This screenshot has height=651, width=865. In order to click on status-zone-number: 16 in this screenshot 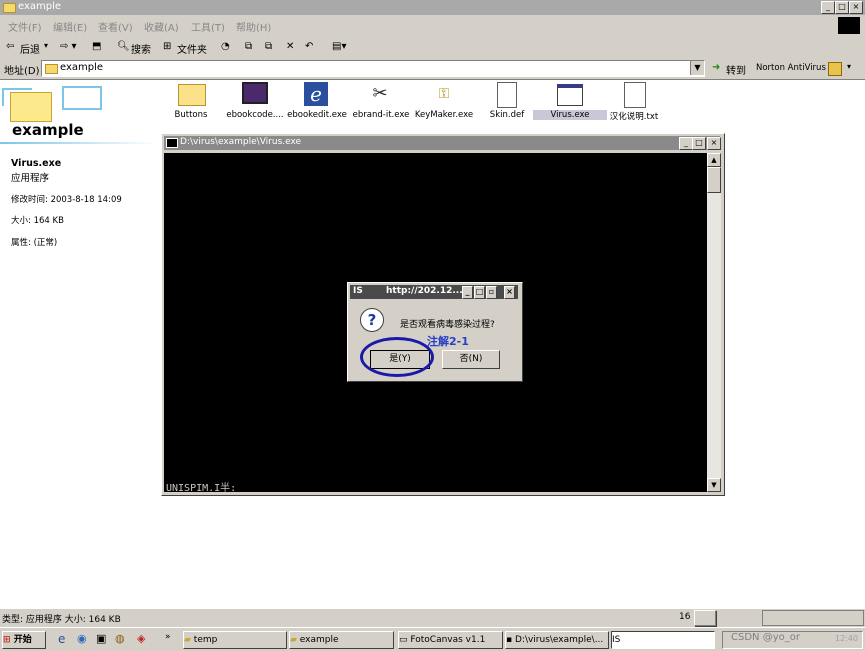, I will do `click(685, 617)`.